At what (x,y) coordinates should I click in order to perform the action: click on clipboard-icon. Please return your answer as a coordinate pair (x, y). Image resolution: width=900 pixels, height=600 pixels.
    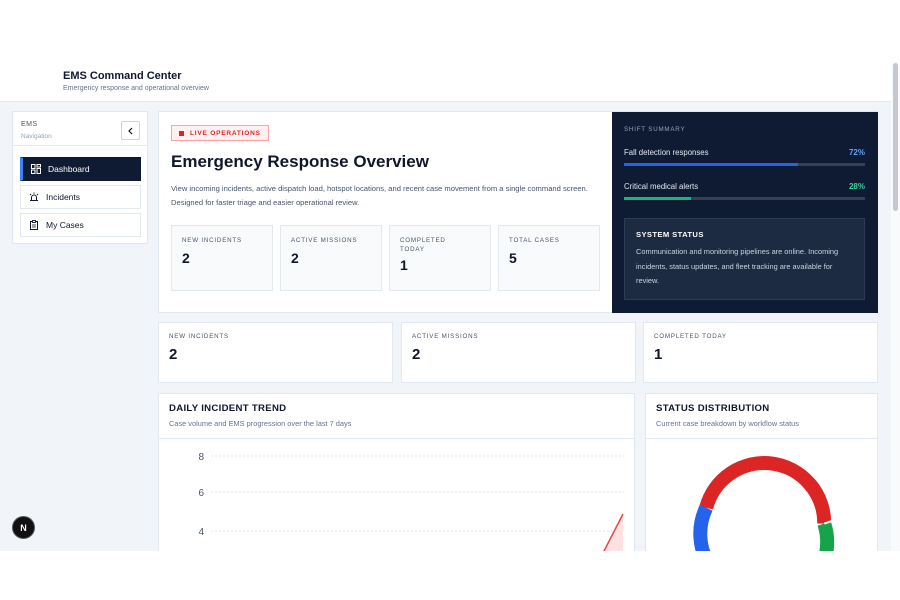
    Looking at the image, I should click on (34, 225).